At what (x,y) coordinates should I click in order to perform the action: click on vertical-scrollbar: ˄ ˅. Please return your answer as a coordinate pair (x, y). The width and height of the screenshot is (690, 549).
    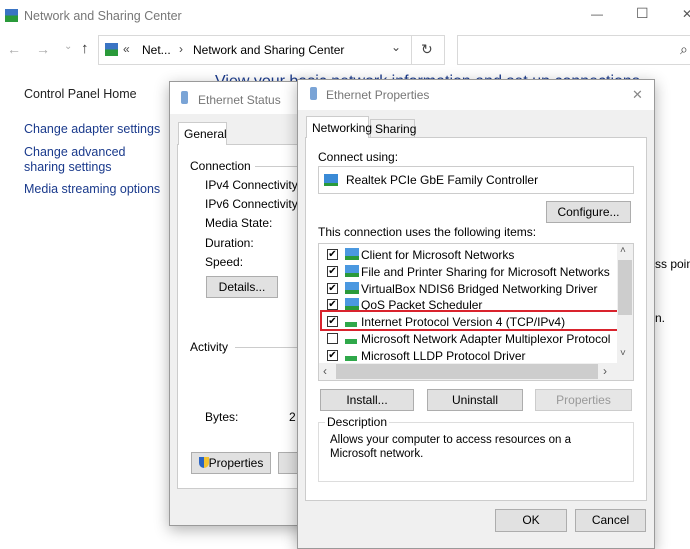
    Looking at the image, I should click on (625, 303).